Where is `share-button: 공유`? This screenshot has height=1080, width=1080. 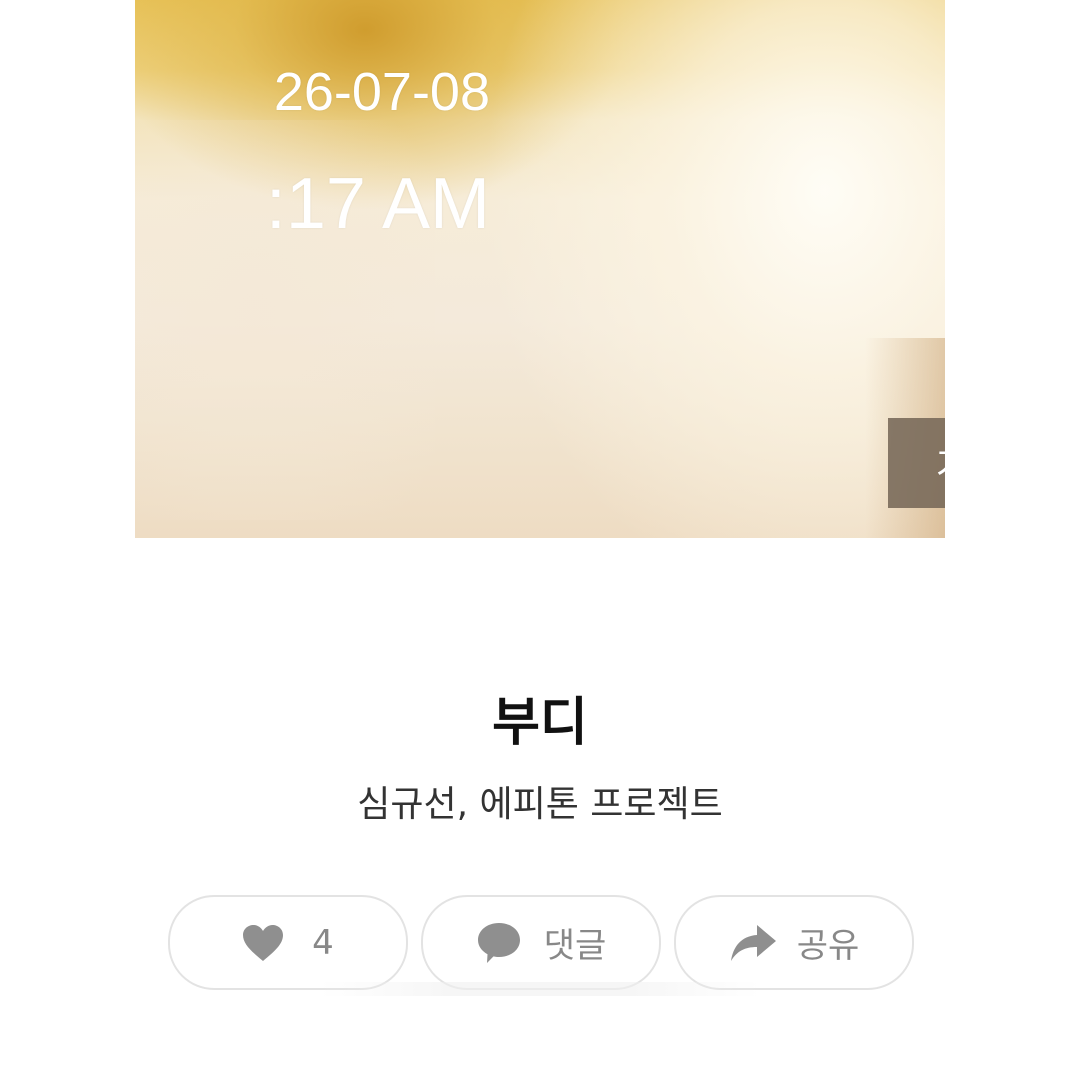 share-button: 공유 is located at coordinates (794, 942).